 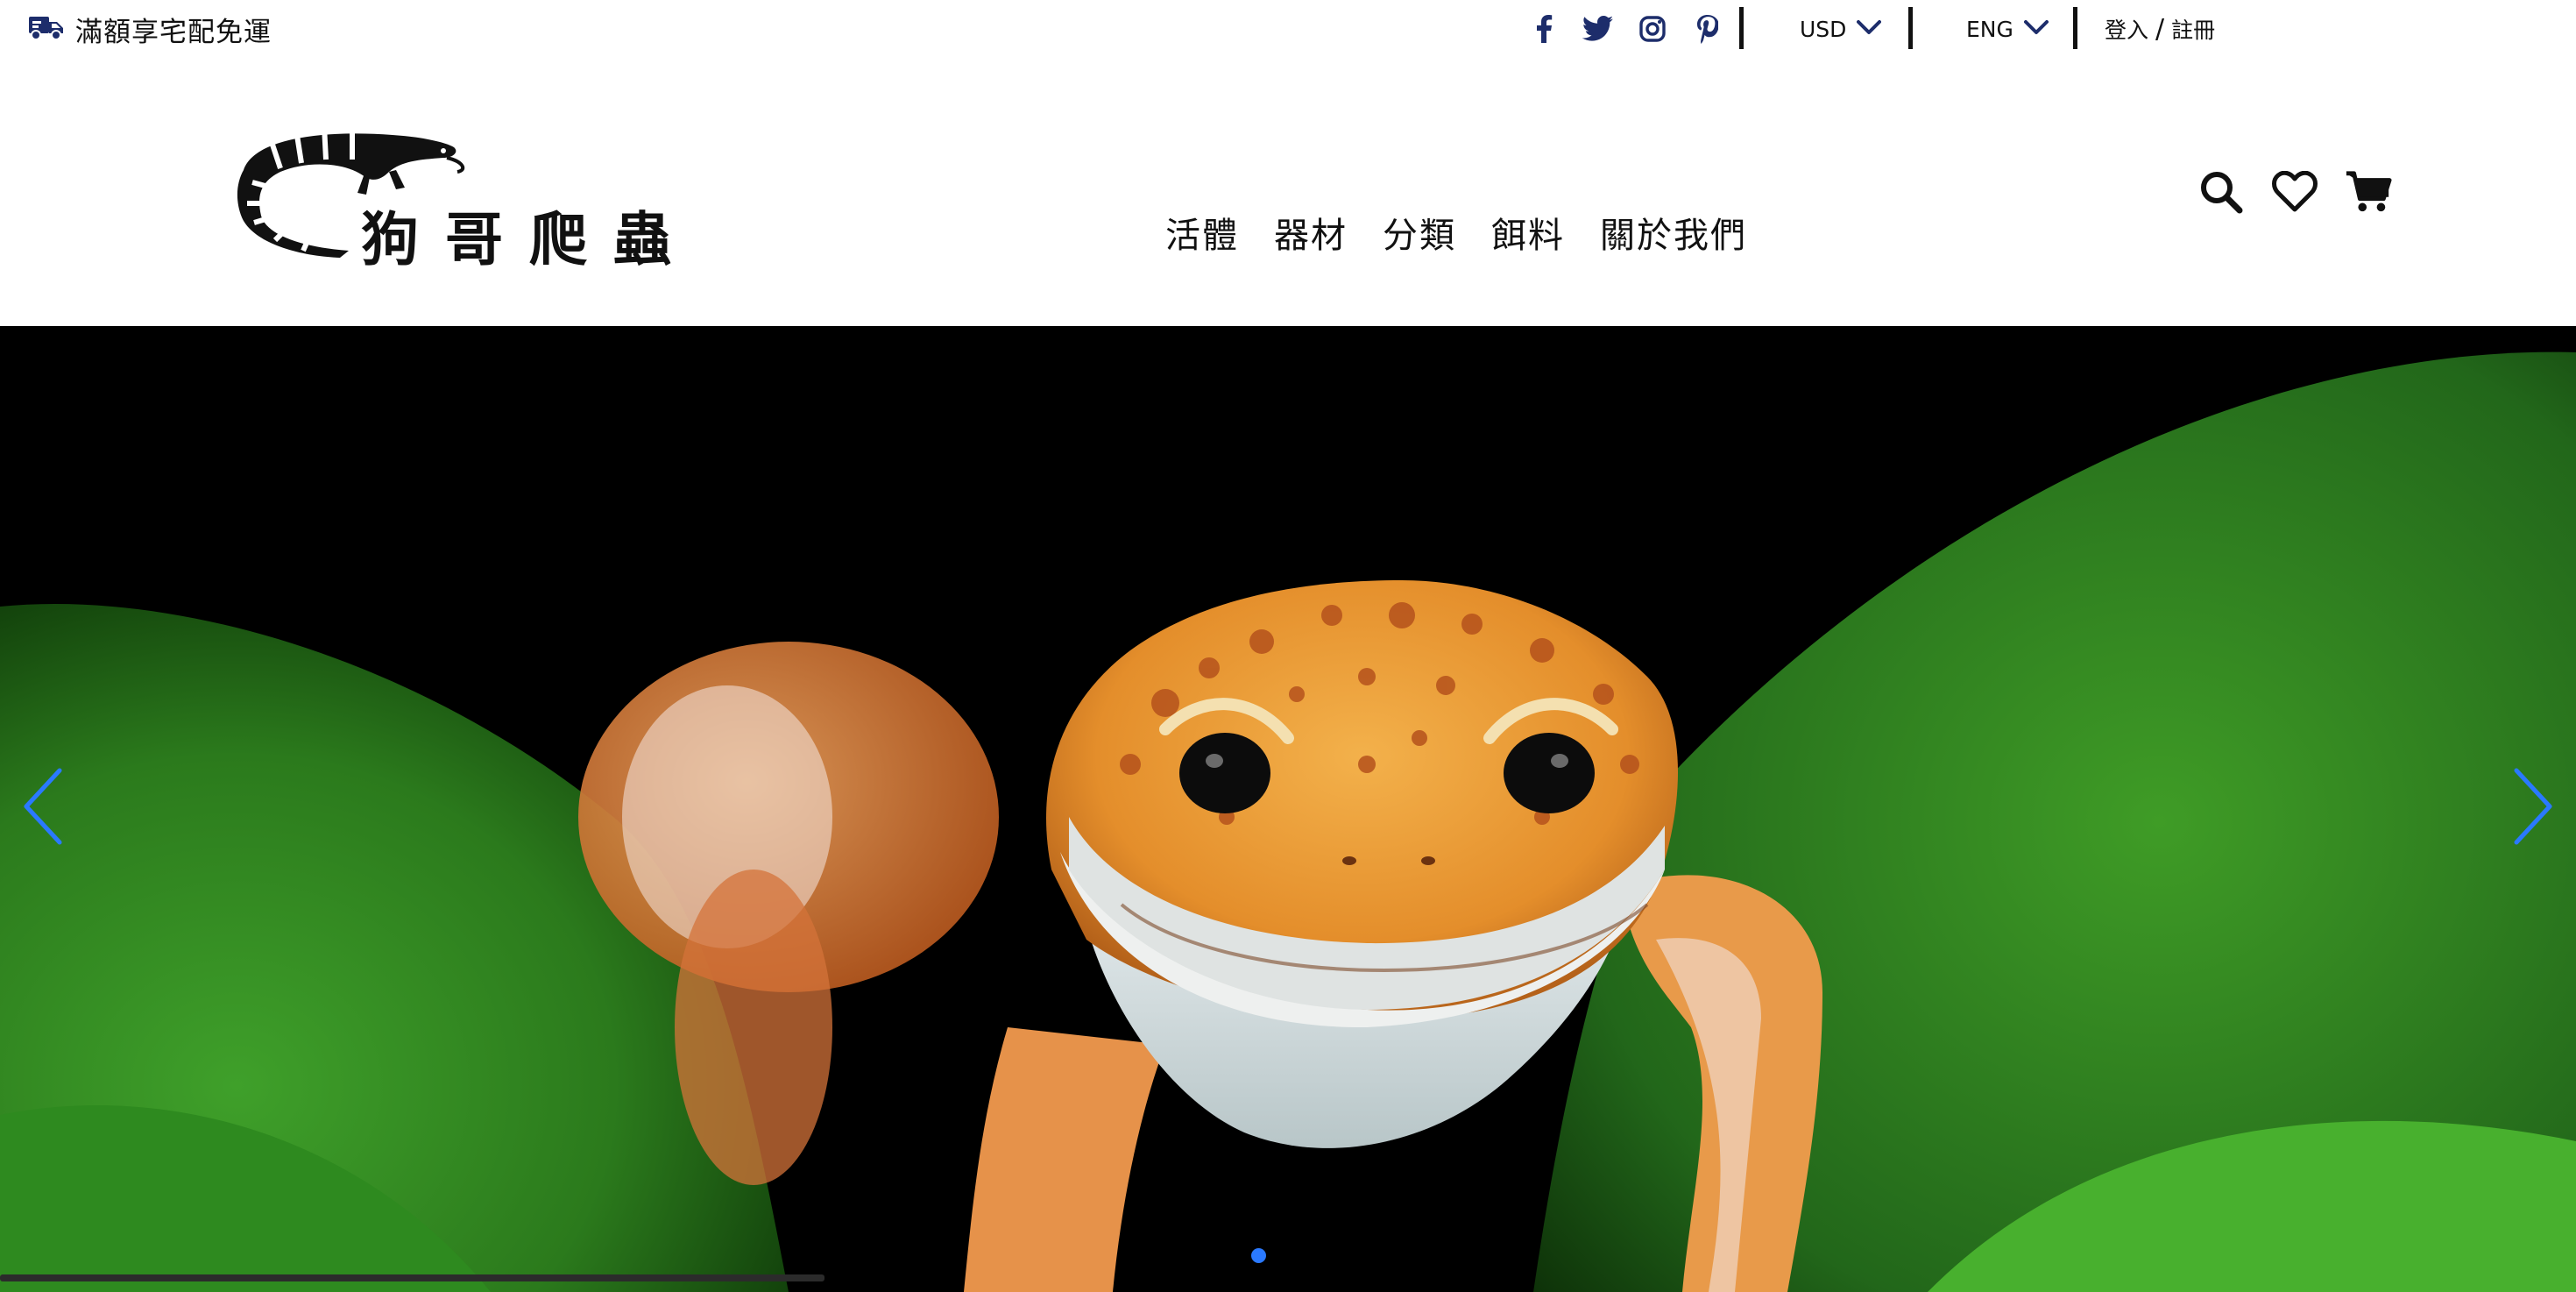 I want to click on currency-value: USD, so click(x=1823, y=29).